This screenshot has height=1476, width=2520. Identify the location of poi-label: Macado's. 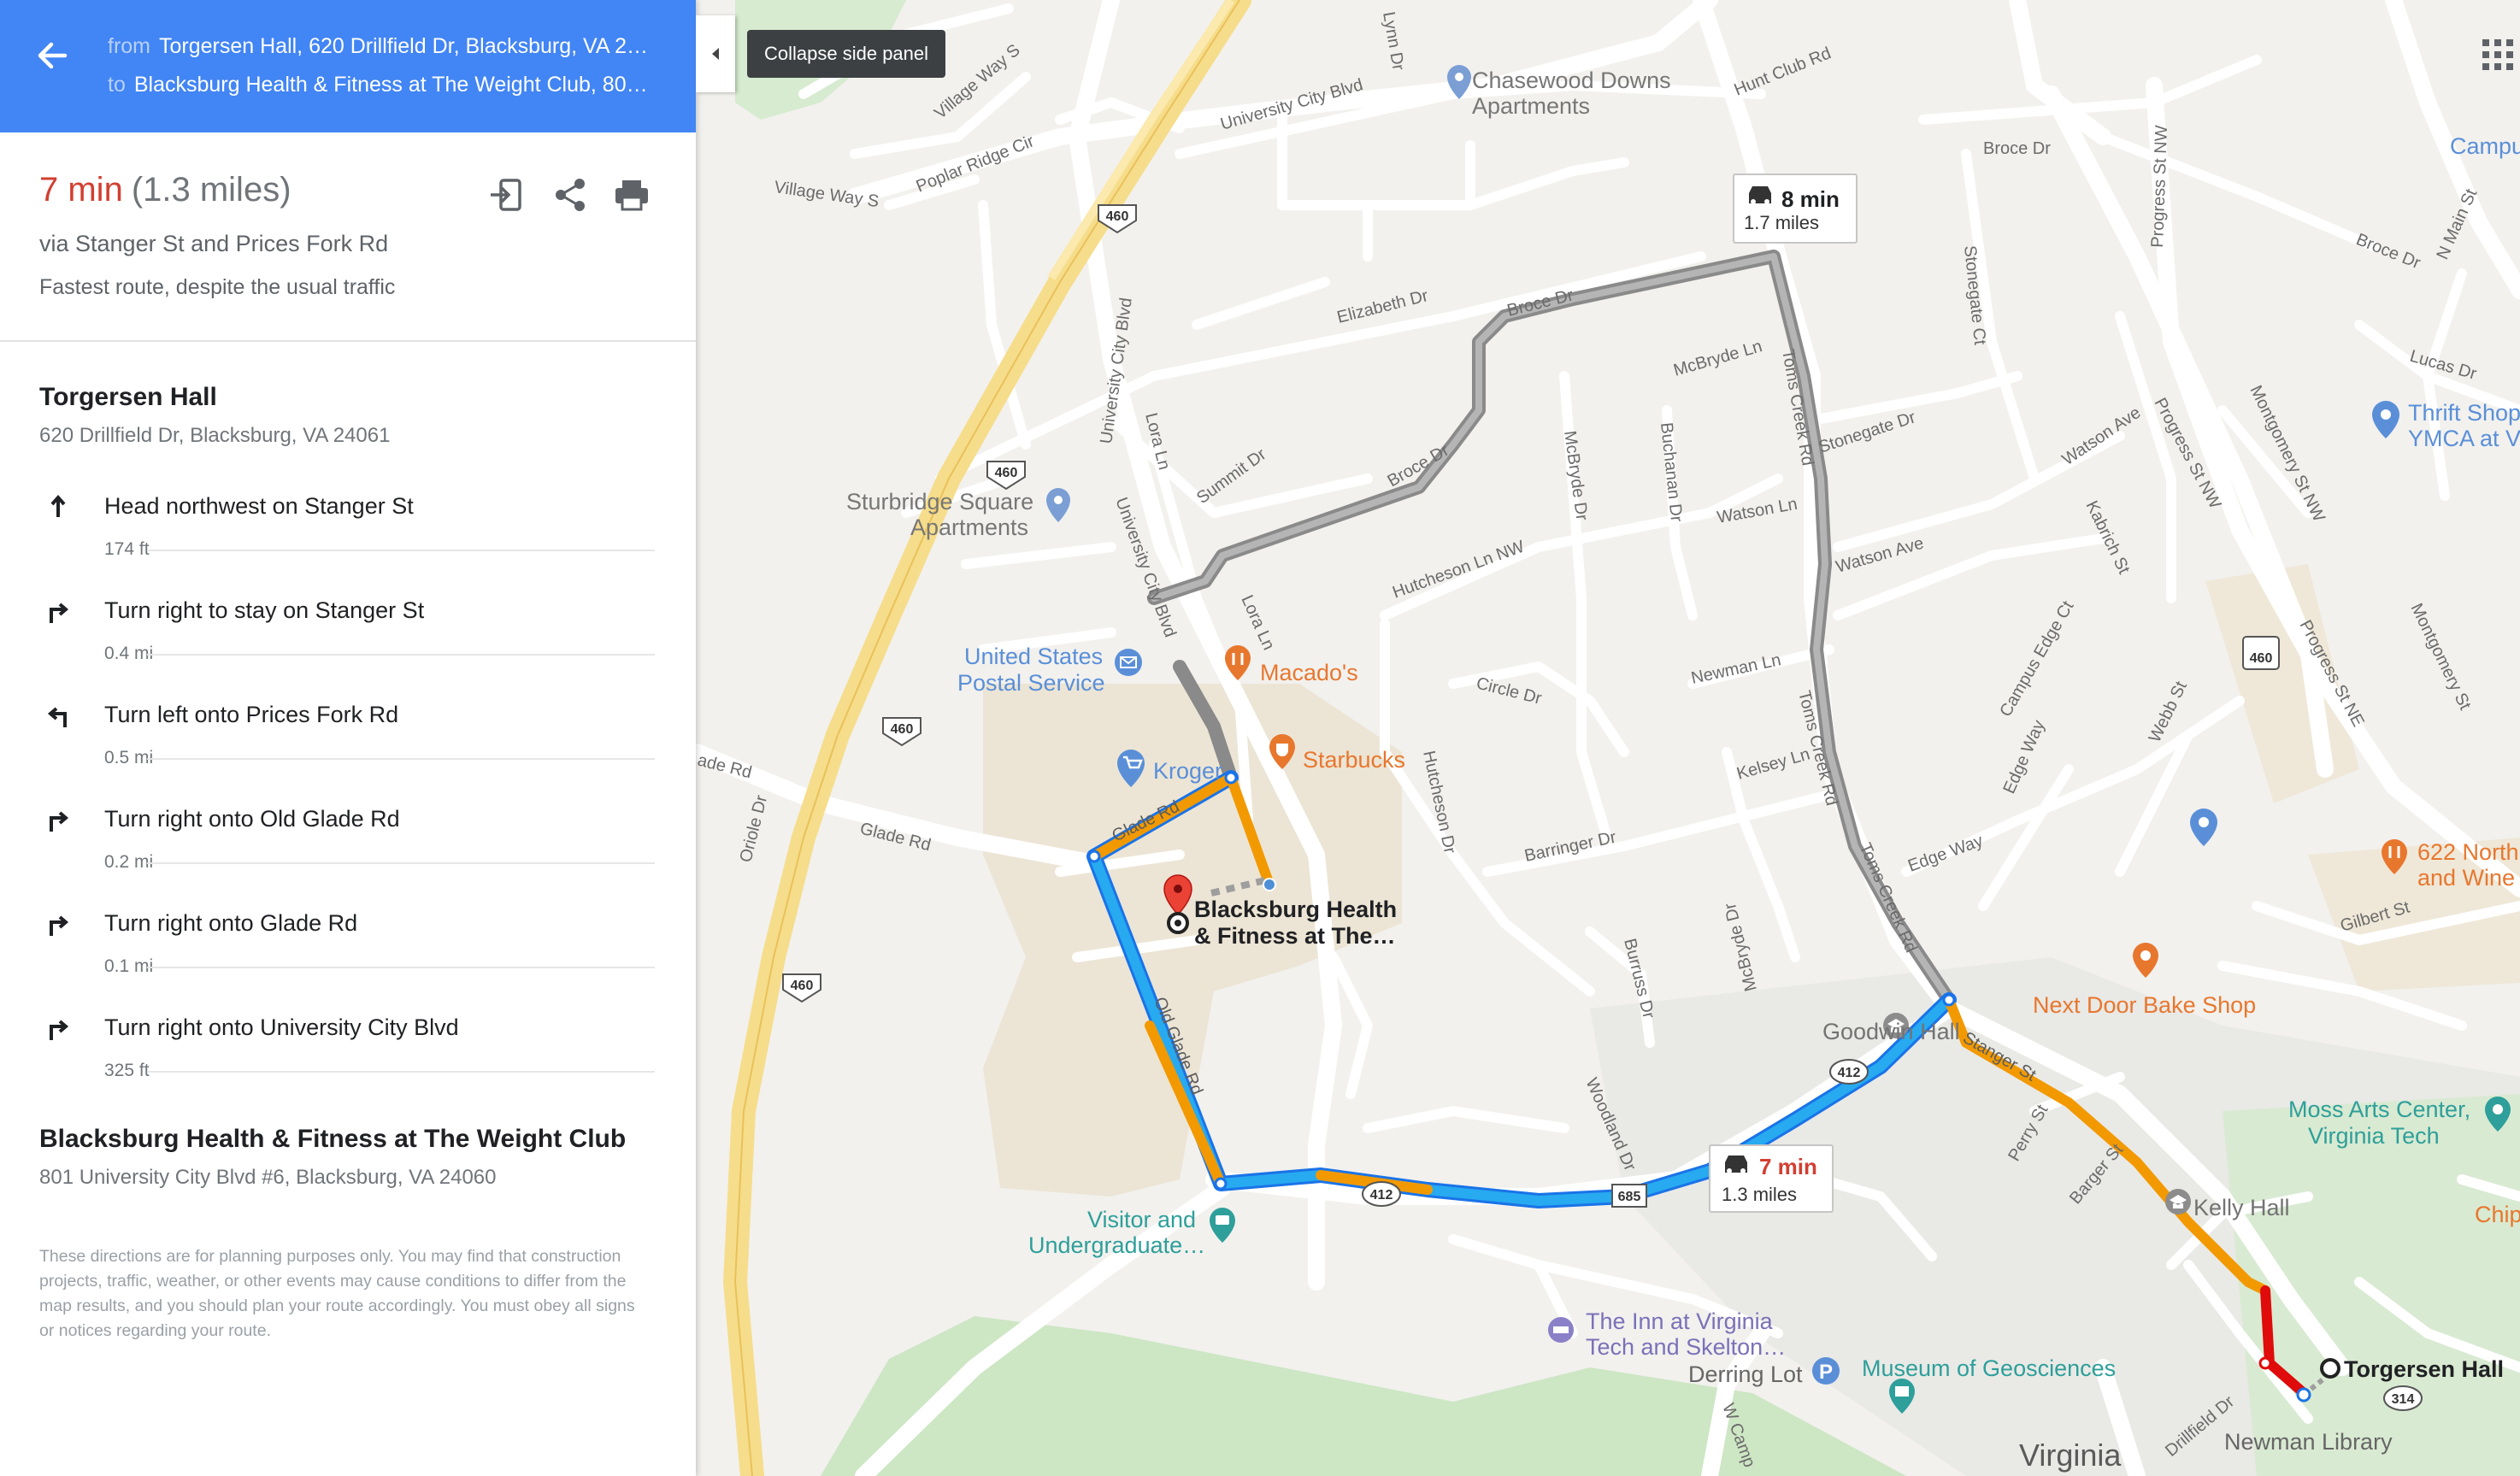
(1309, 672).